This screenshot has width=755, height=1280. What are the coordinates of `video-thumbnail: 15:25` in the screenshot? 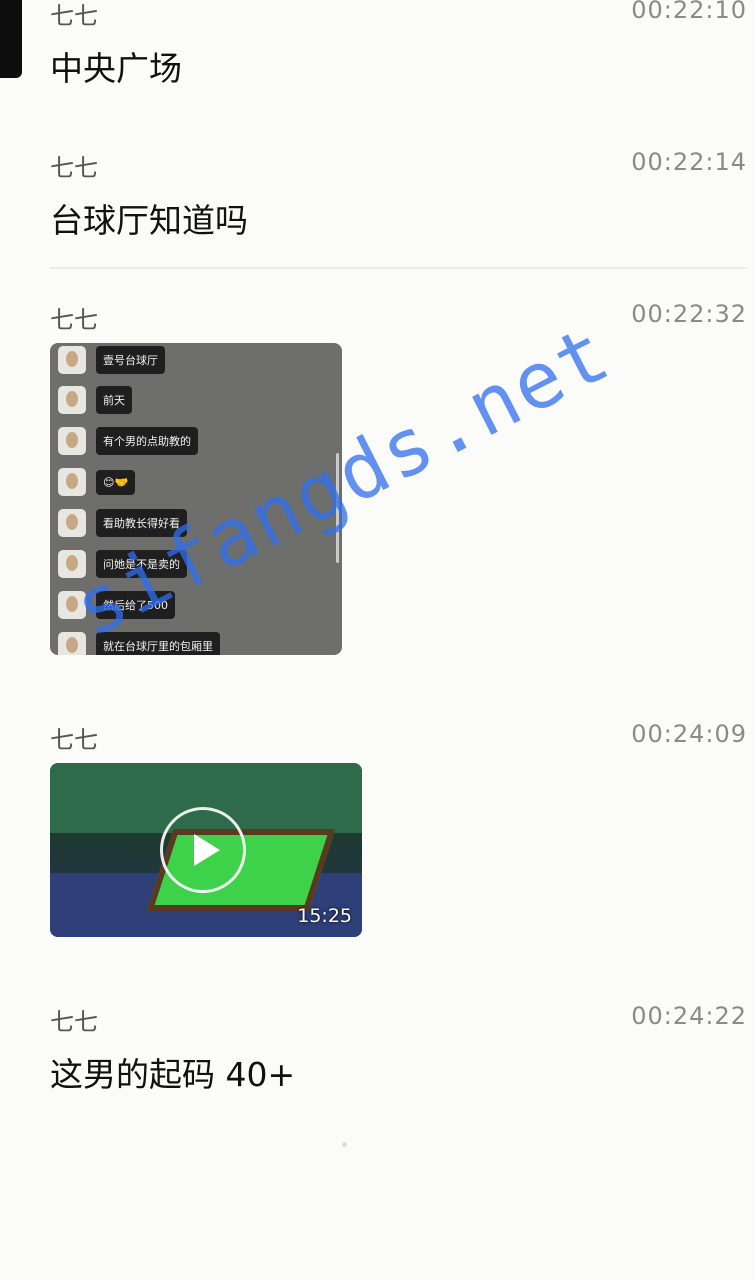 It's located at (206, 850).